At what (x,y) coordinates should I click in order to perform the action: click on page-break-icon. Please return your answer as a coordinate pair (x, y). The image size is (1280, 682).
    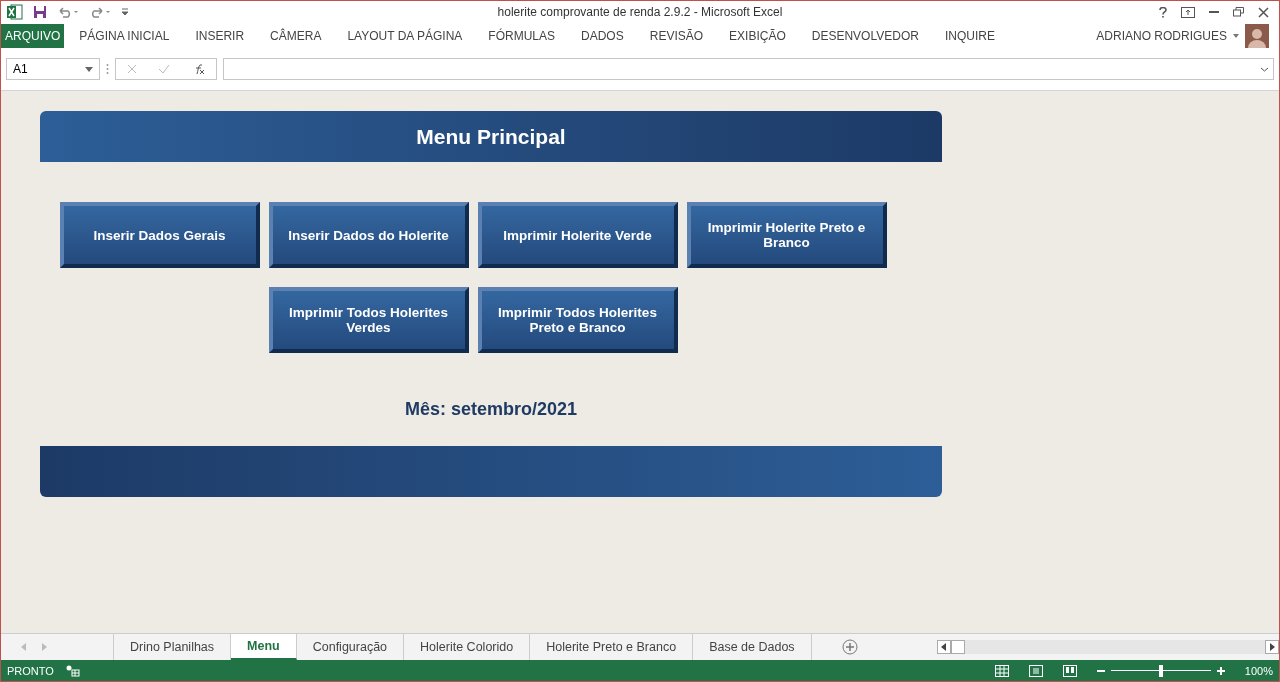
    Looking at the image, I should click on (1069, 670).